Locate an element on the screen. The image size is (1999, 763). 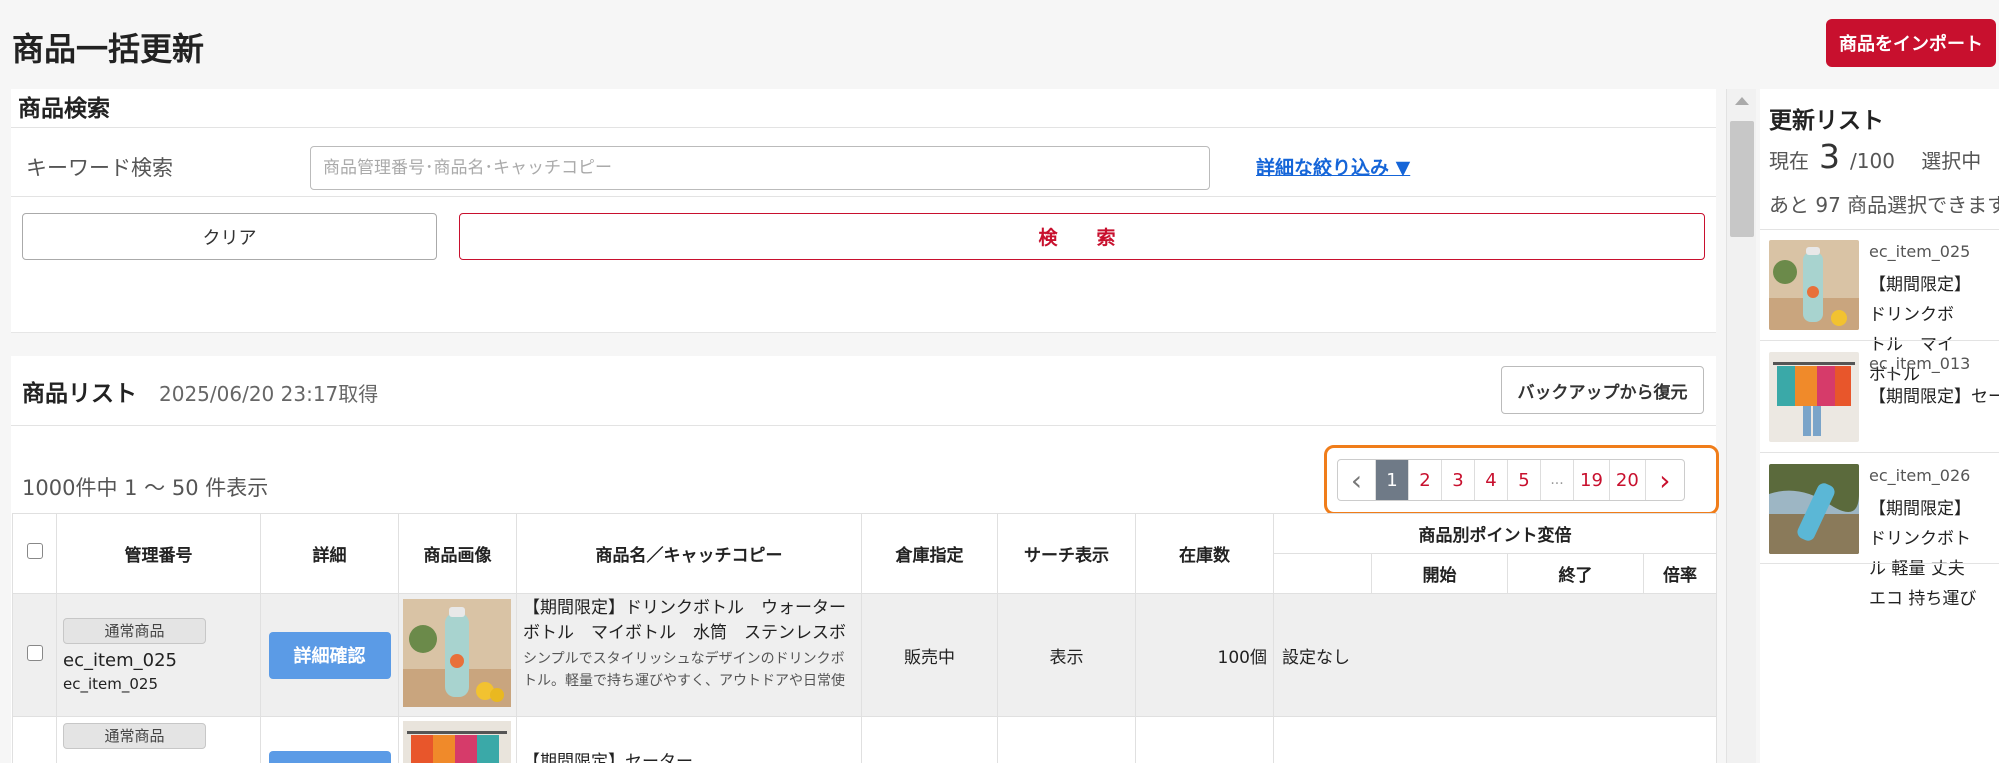
next-page-button: › is located at coordinates (1665, 480).